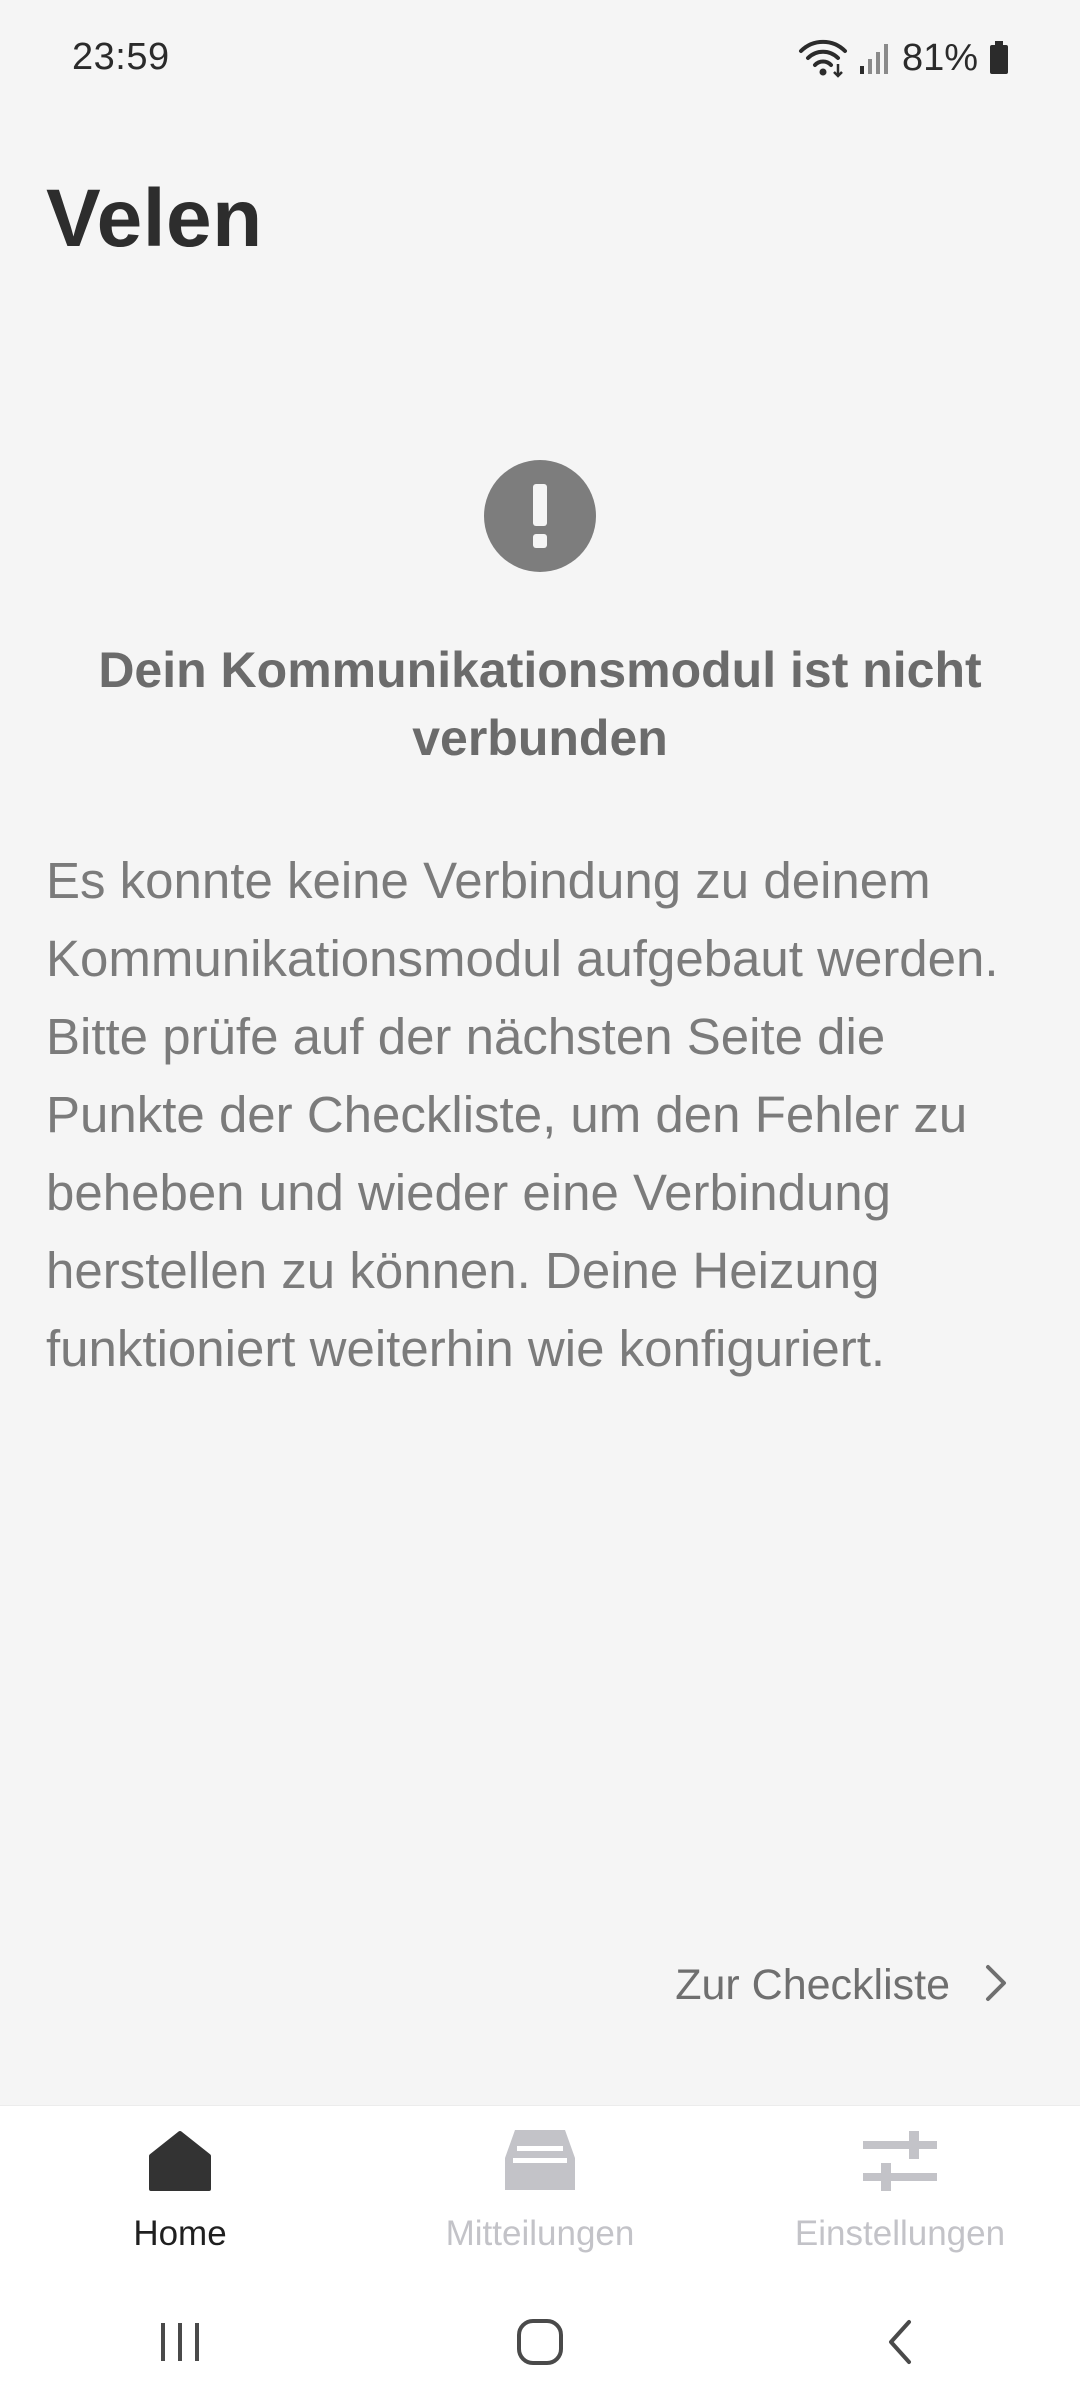 Image resolution: width=1080 pixels, height=2400 pixels. Describe the element at coordinates (999, 58) in the screenshot. I see `battery-icon` at that location.